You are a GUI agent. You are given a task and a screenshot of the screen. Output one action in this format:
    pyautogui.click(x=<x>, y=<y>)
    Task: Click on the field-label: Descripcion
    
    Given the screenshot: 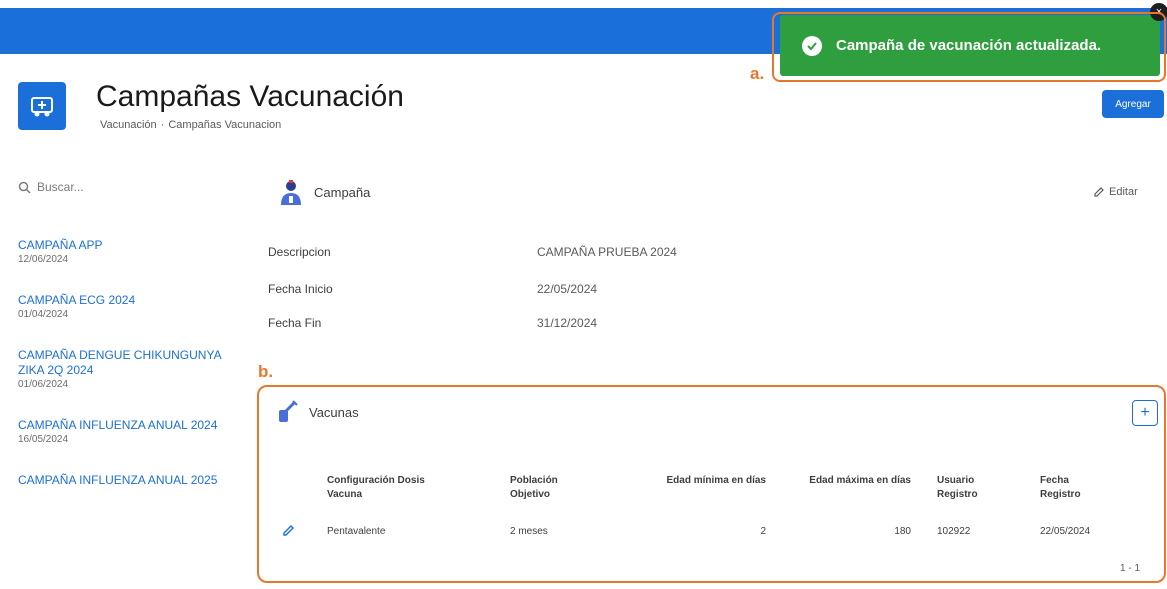 What is the action you would take?
    pyautogui.click(x=299, y=252)
    